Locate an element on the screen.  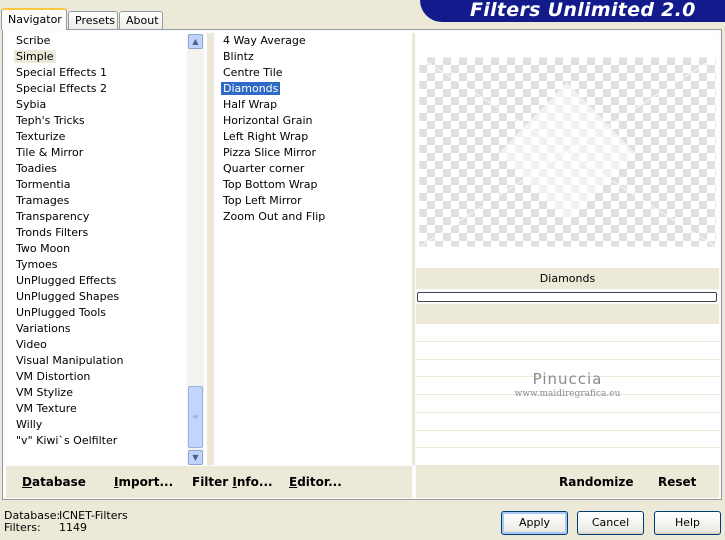
category-item-label: Two Moon is located at coordinates (43, 248).